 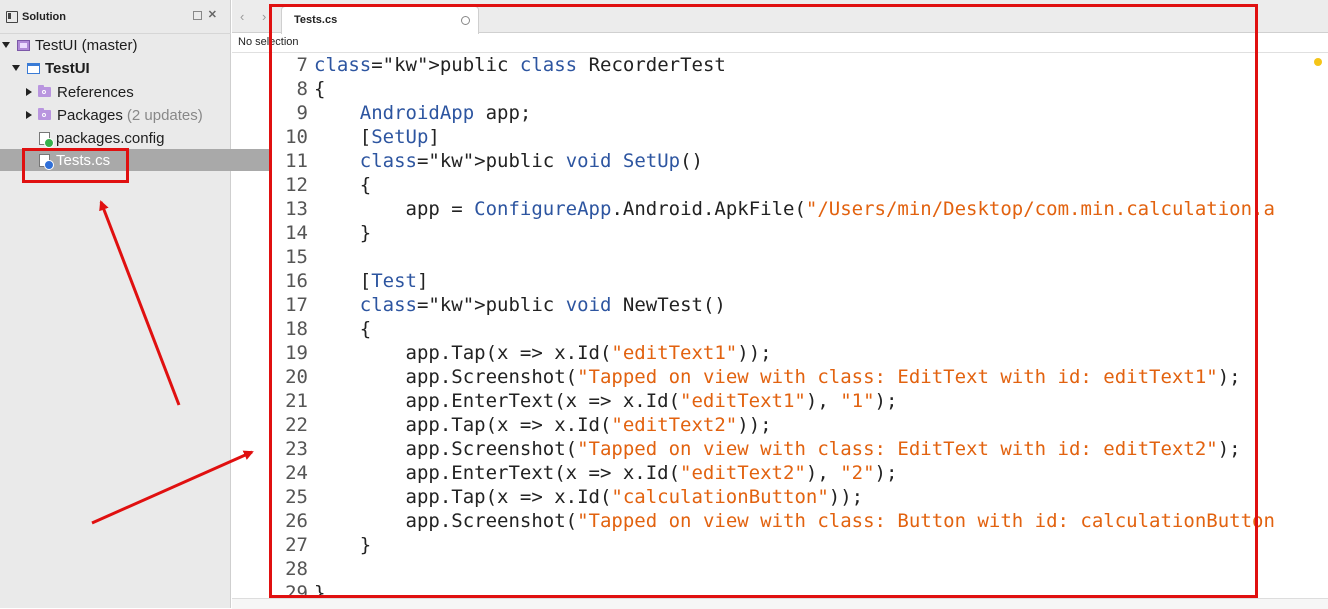 I want to click on arrow-to-tests-cs, so click(x=140, y=303).